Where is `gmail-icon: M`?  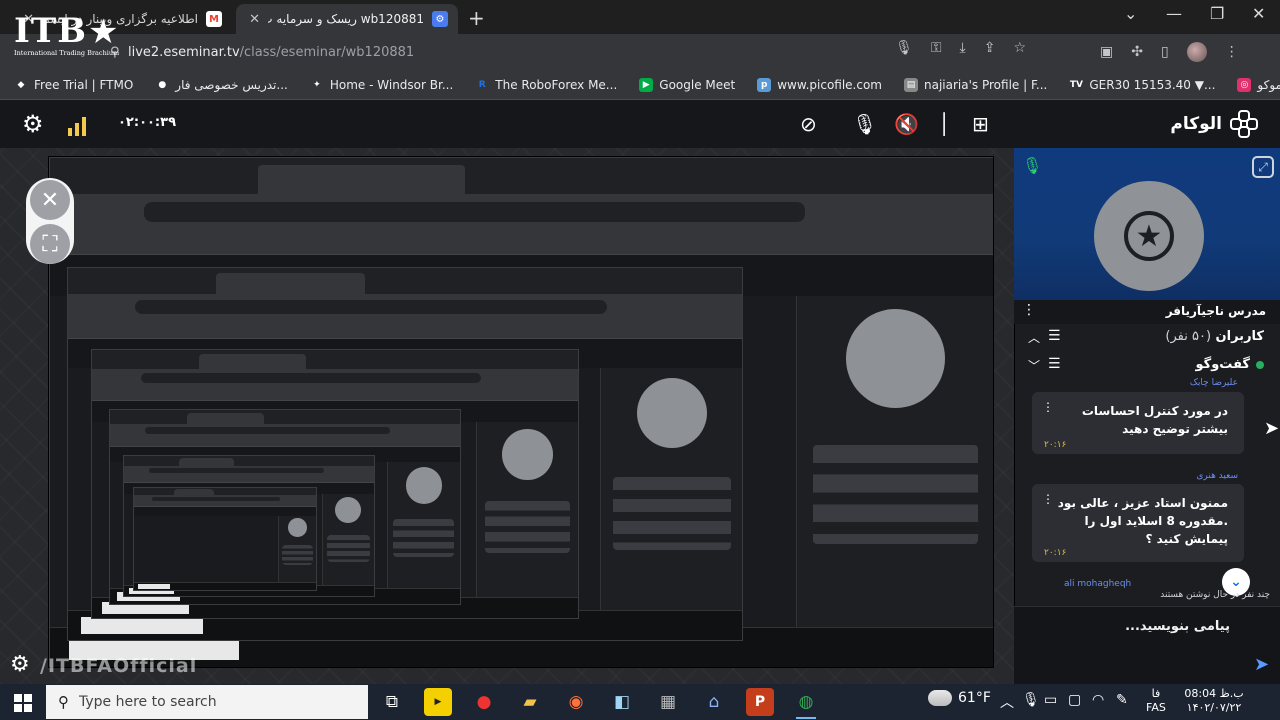
gmail-icon: M is located at coordinates (214, 19).